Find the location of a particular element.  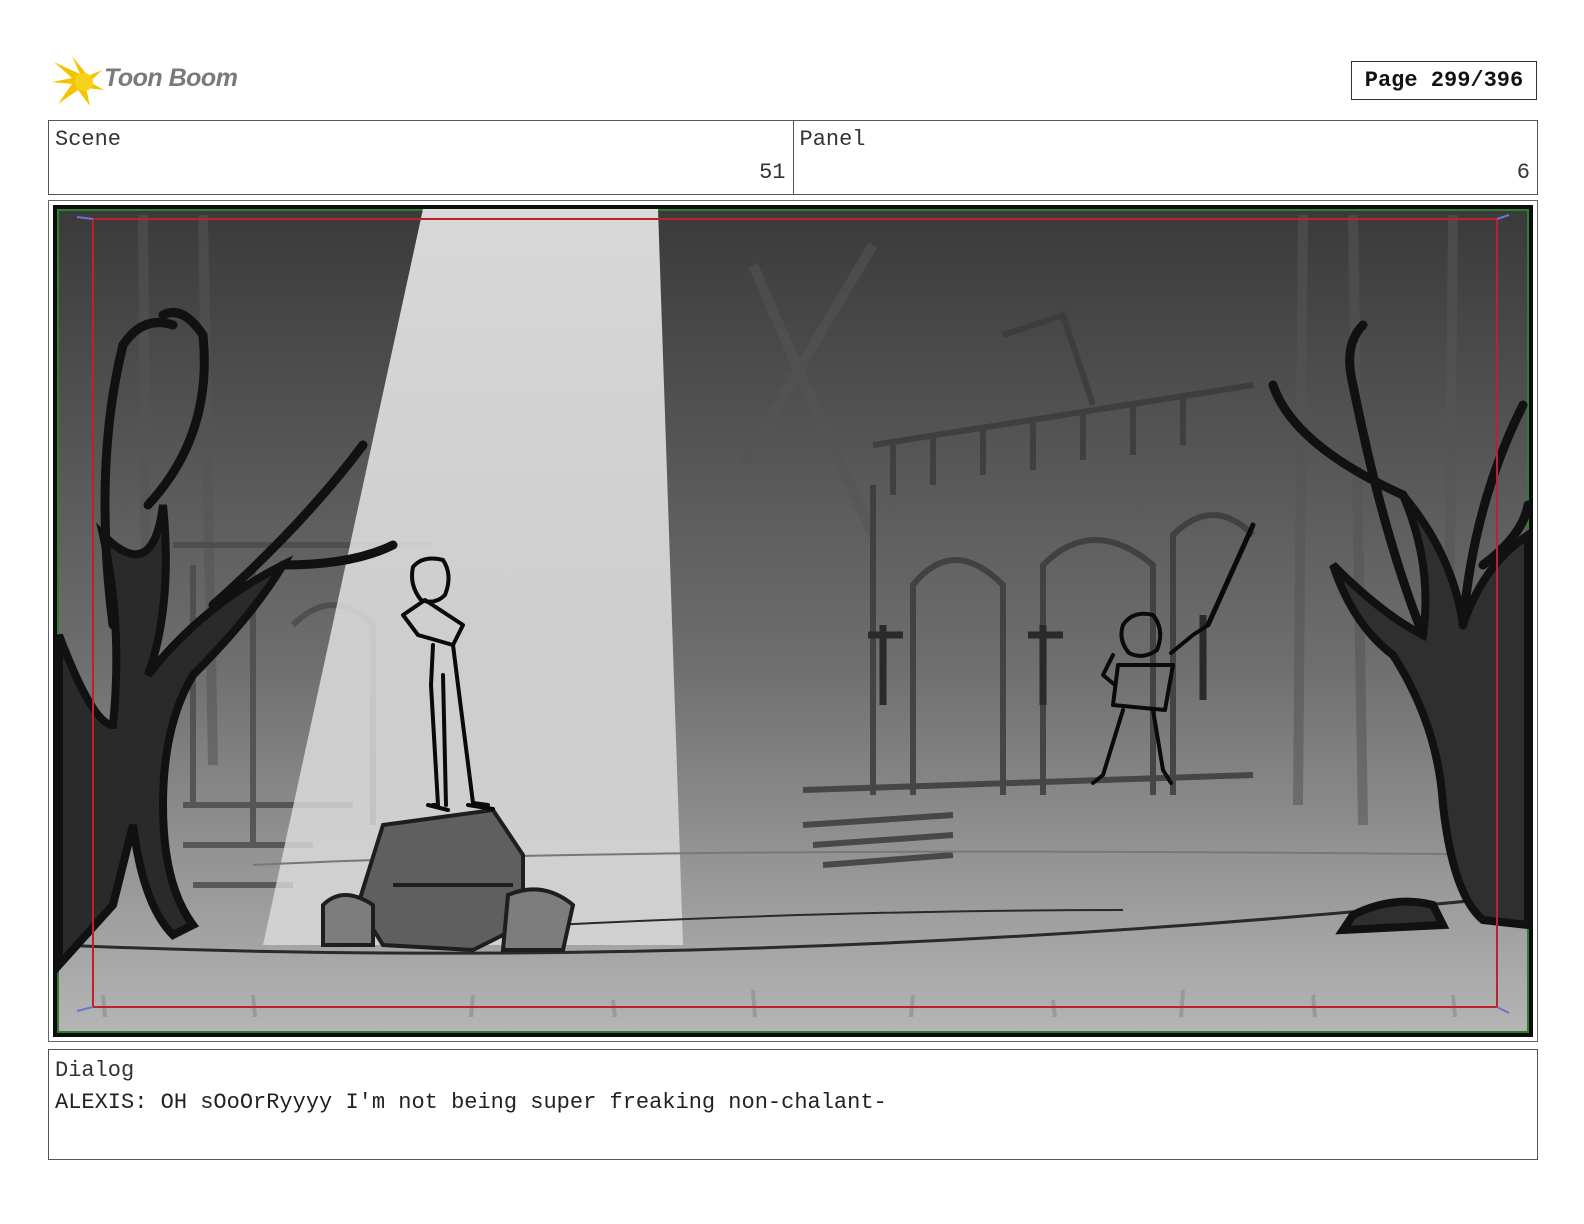

scene-panel-header: Scene 51 Panel 6 is located at coordinates (793, 157).